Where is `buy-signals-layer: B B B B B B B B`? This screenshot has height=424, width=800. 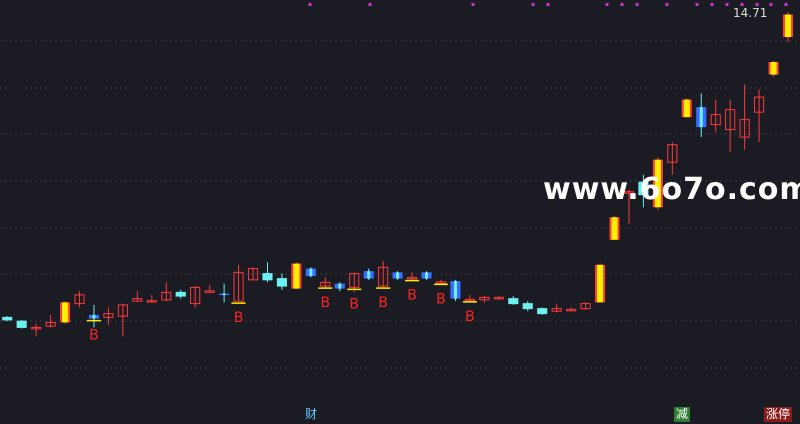 buy-signals-layer: B B B B B B B B is located at coordinates (281, 311).